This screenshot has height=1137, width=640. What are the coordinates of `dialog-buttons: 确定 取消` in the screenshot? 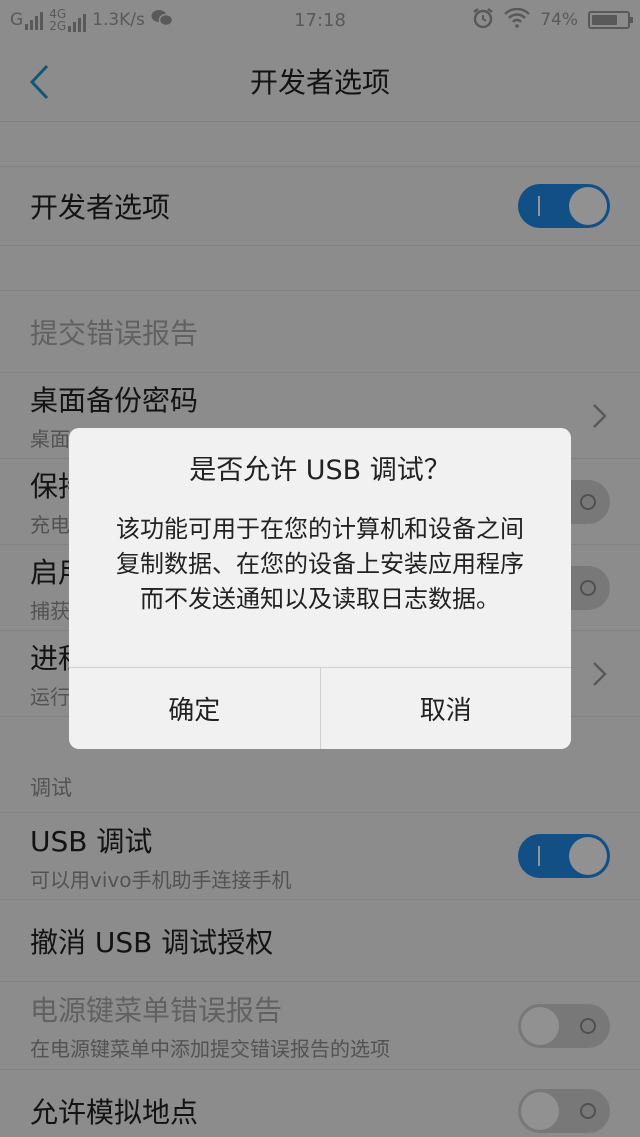 It's located at (320, 708).